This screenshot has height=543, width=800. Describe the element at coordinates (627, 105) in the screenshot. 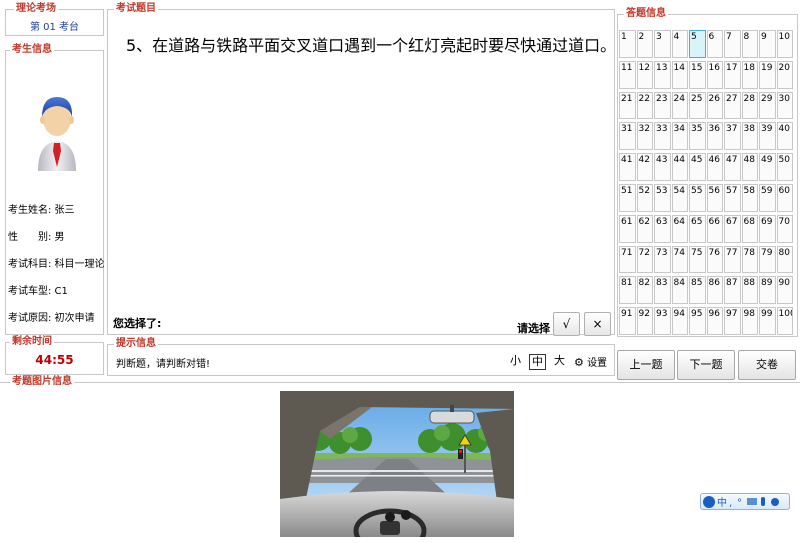

I see `answer-cell-21: 21` at that location.